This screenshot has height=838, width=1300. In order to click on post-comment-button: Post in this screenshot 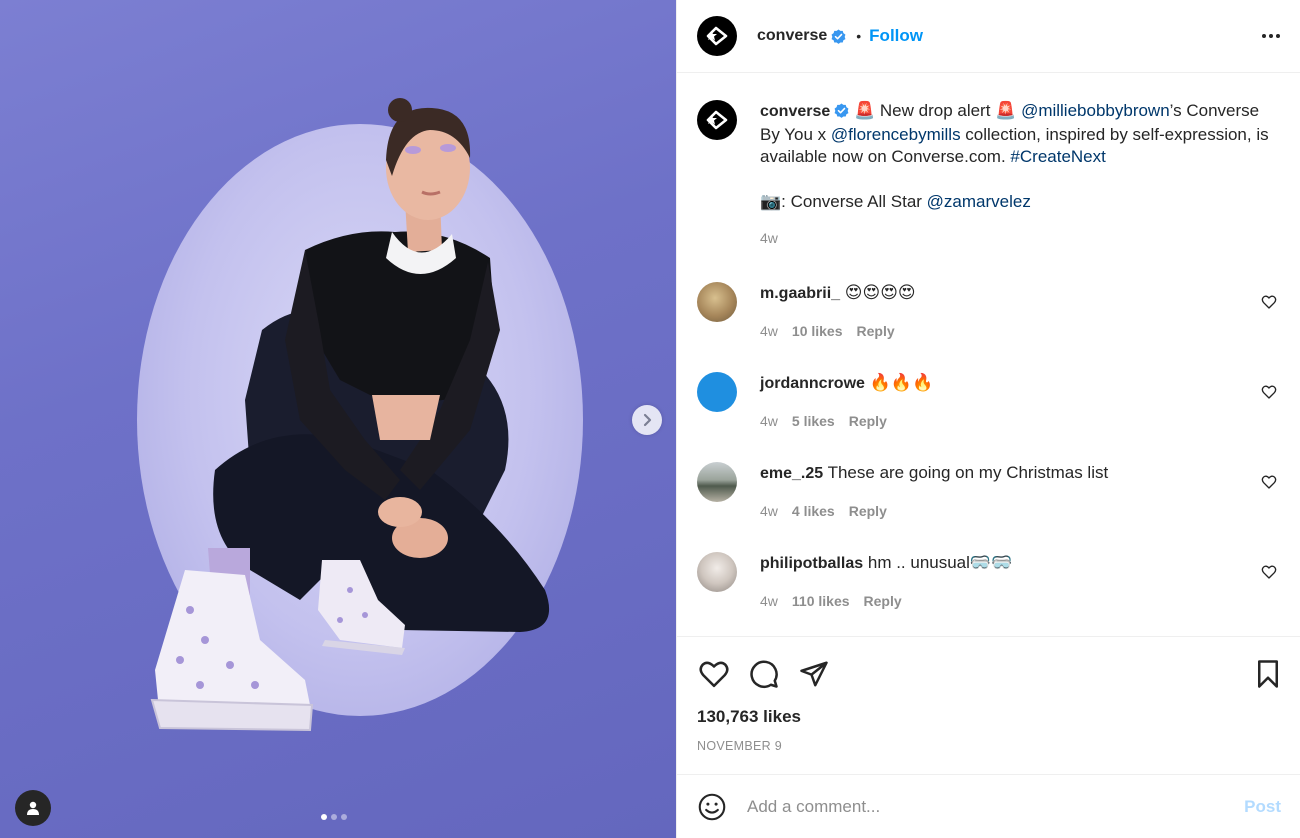, I will do `click(1262, 807)`.